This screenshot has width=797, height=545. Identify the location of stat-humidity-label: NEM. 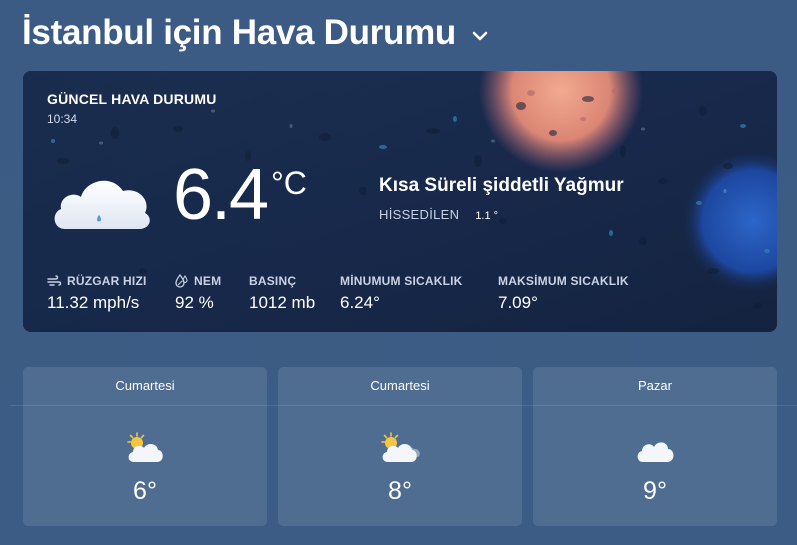
(208, 281).